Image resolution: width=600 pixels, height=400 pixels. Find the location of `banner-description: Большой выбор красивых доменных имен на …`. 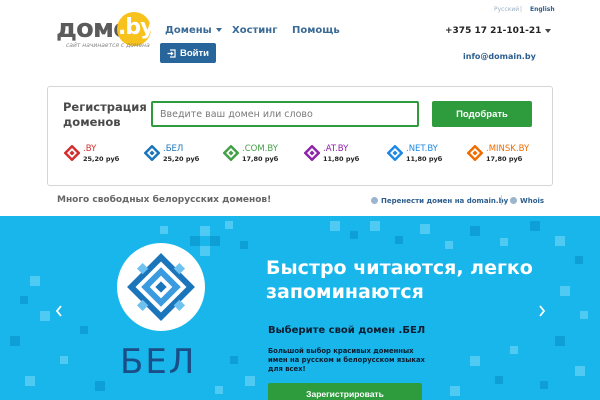

banner-description: Большой выбор красивых доменных имен на … is located at coordinates (346, 360).